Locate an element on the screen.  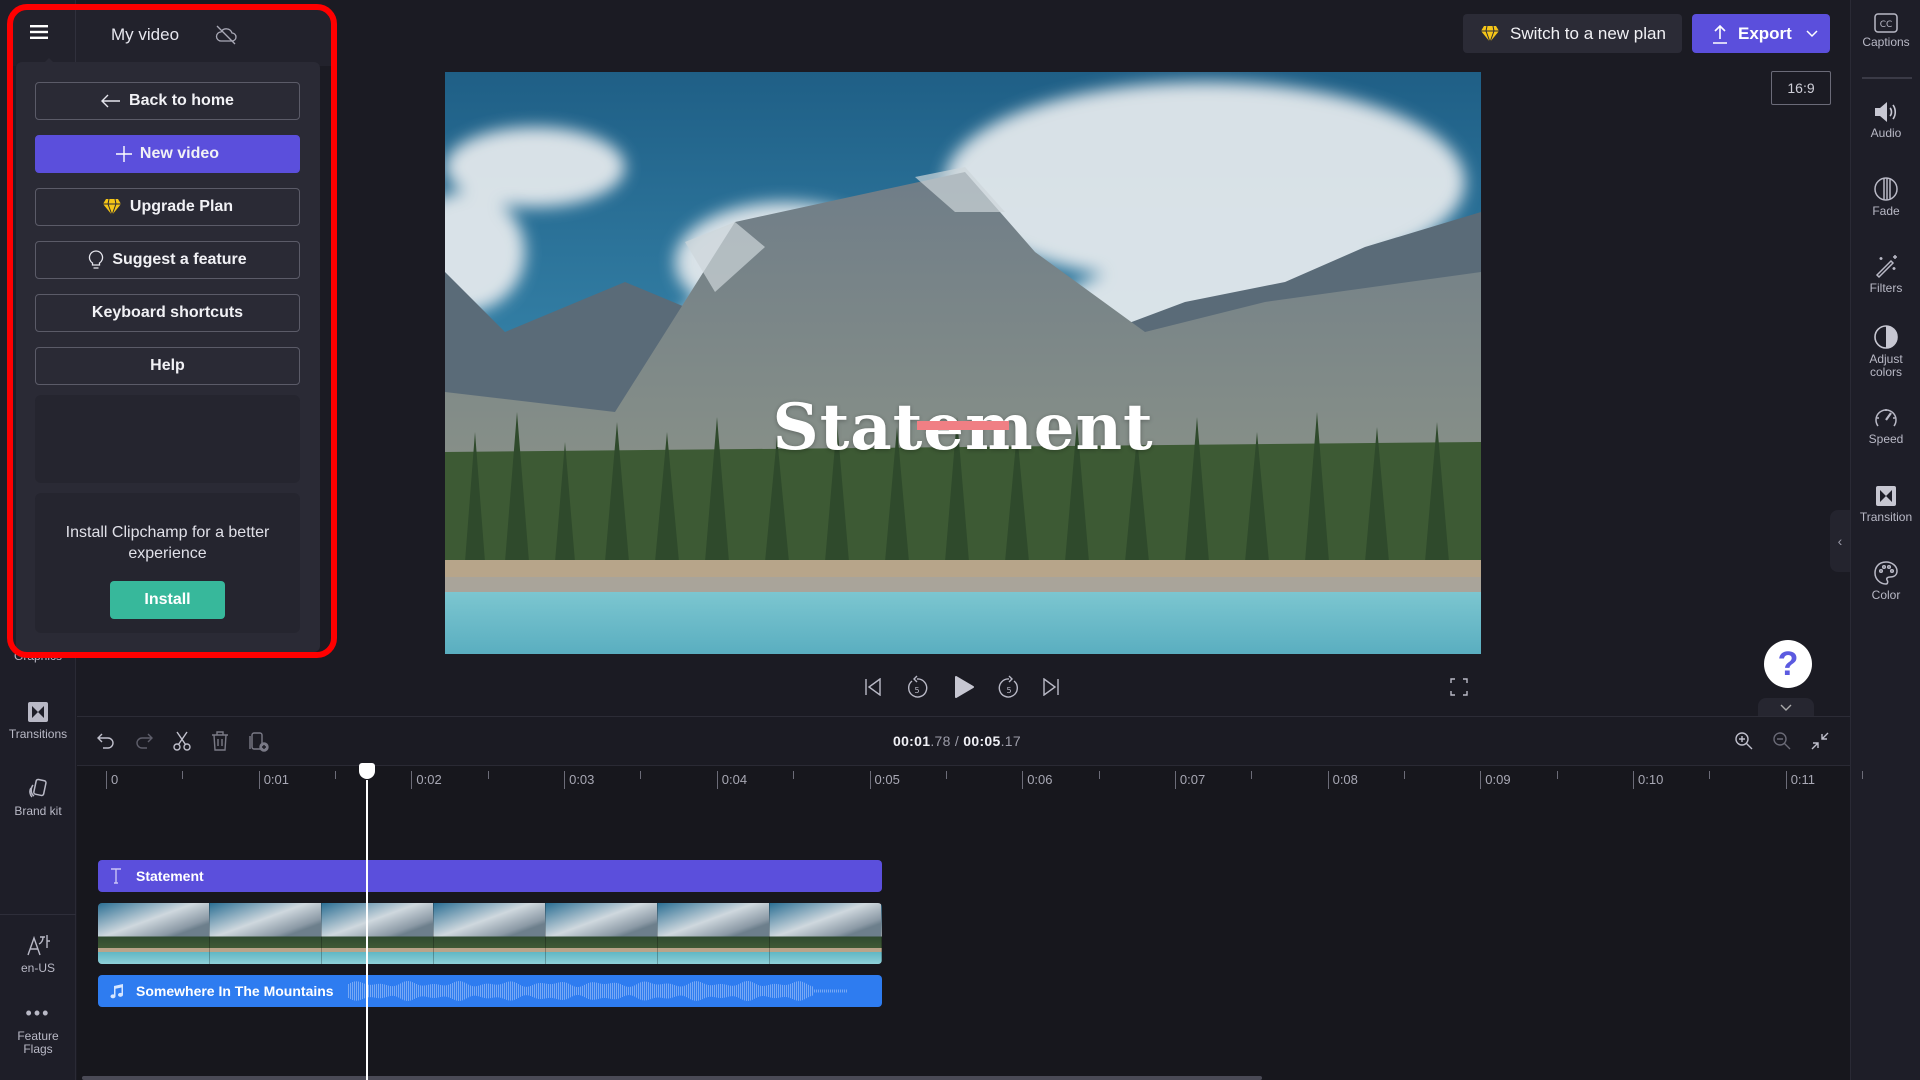
property-transition: Transition is located at coordinates (1885, 504).